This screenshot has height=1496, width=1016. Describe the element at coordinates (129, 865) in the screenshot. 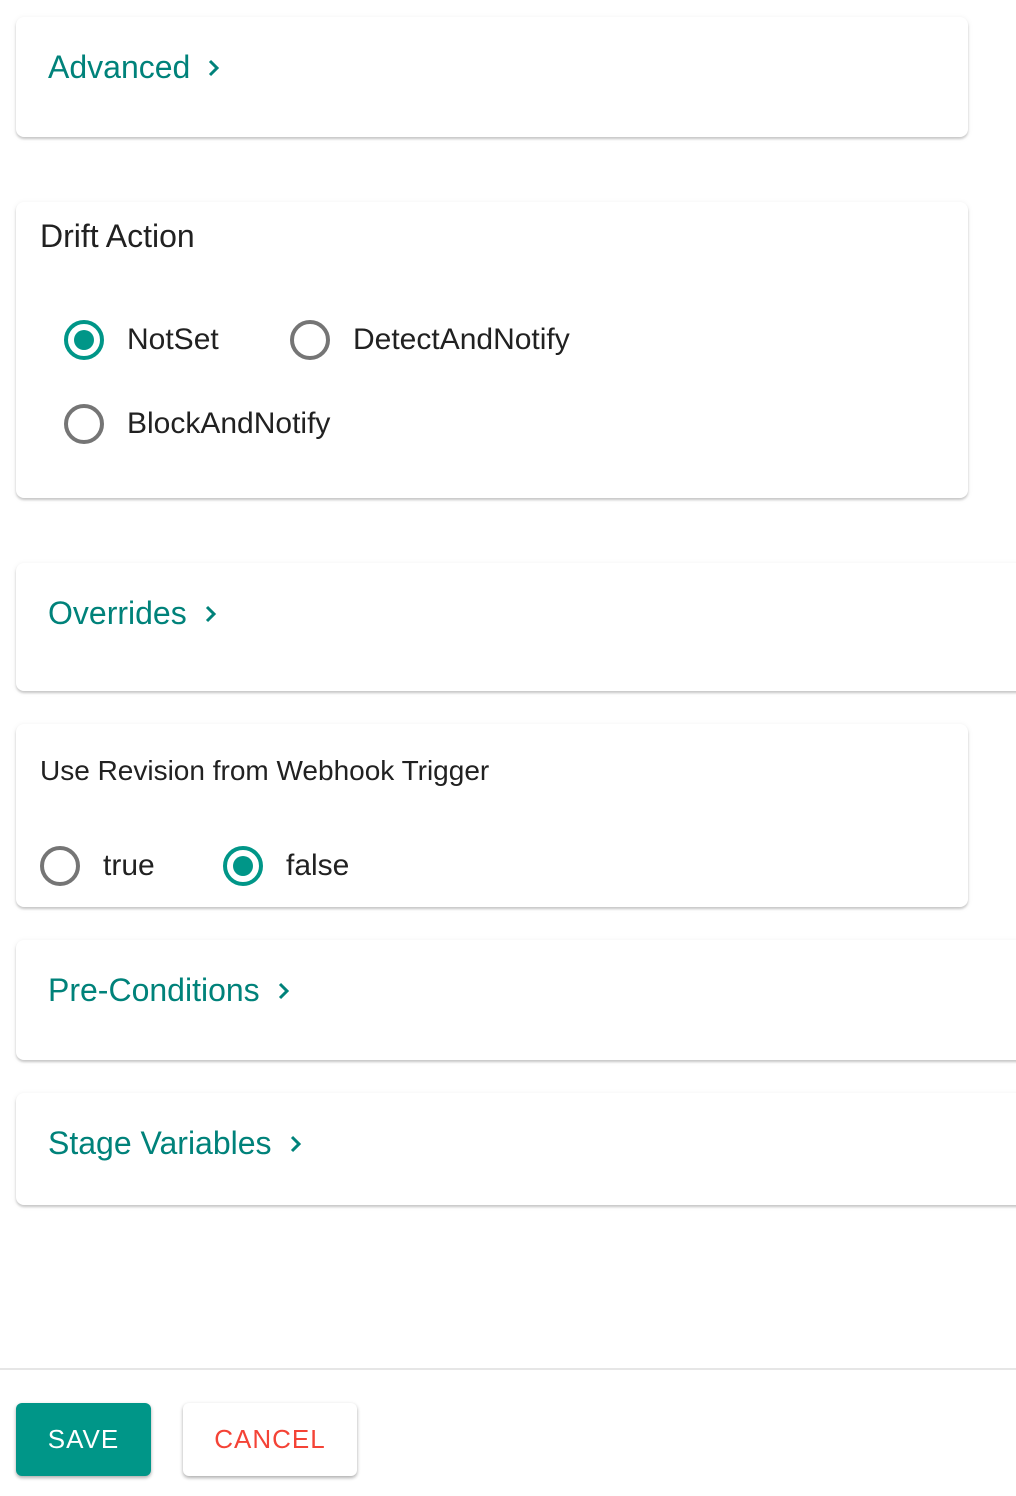

I see `radio-label: true` at that location.